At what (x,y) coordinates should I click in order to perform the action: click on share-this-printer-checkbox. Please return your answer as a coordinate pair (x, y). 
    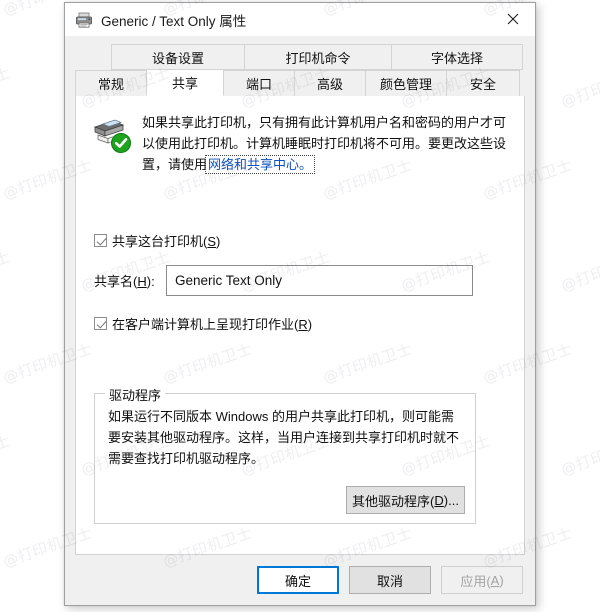
    Looking at the image, I should click on (100, 240).